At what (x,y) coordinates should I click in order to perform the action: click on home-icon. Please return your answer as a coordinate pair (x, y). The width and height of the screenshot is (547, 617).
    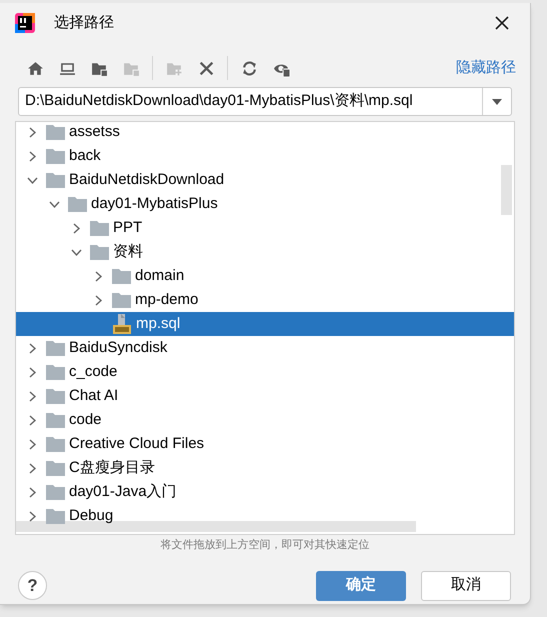
    Looking at the image, I should click on (35, 68).